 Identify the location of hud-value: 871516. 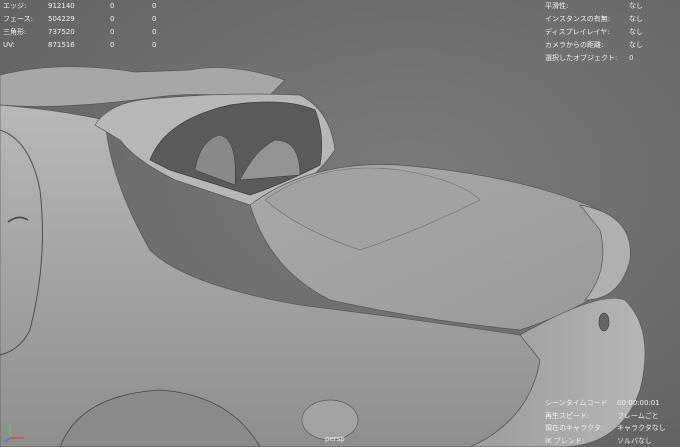
(61, 44).